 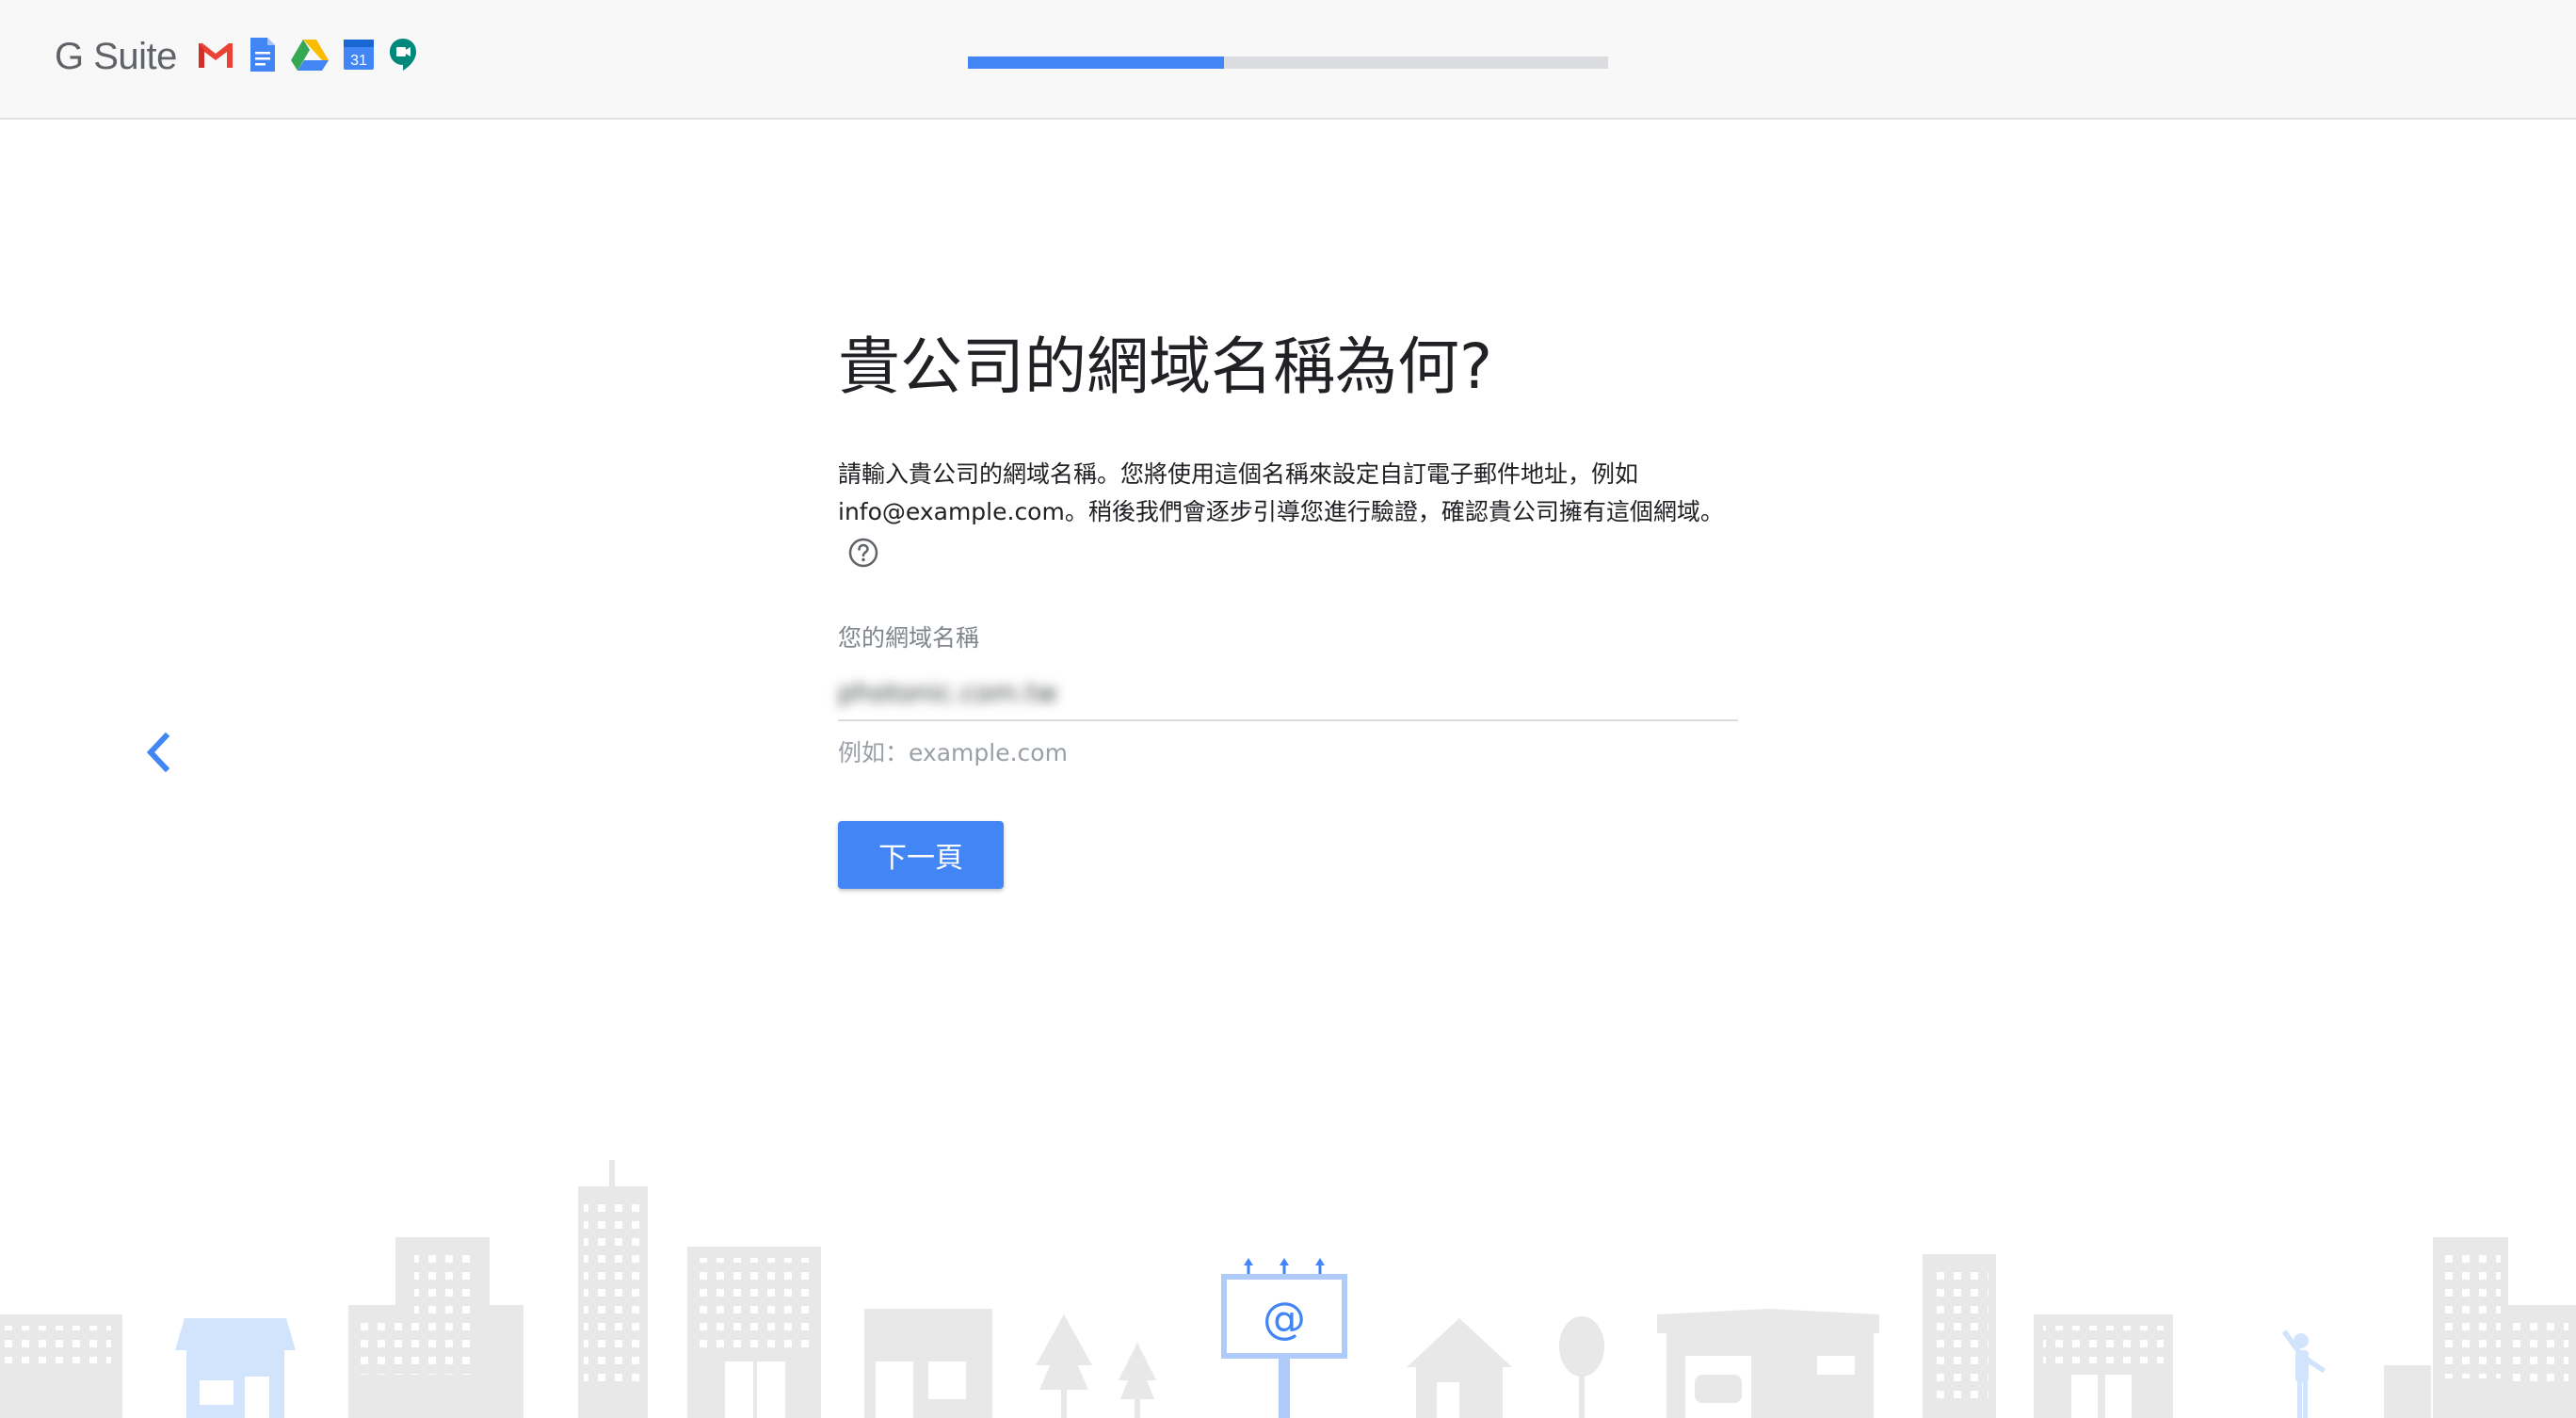 I want to click on gmail-icon, so click(x=216, y=55).